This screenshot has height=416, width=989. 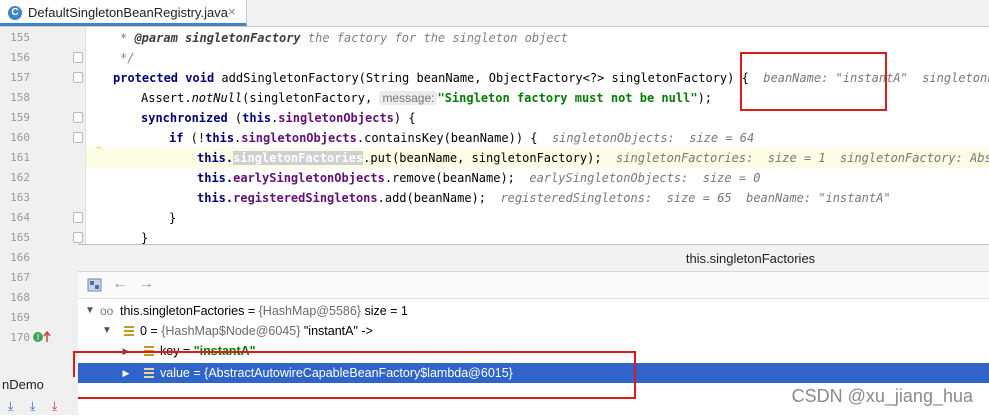 I want to click on watermark: CSDN @xu_jiang_hua, so click(x=882, y=396).